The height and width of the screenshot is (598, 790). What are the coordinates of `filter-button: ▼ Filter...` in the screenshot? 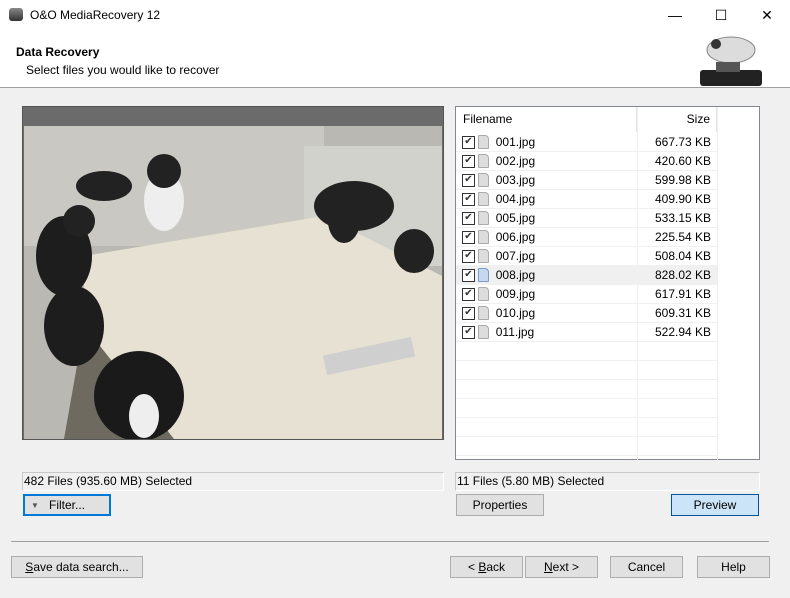 It's located at (67, 505).